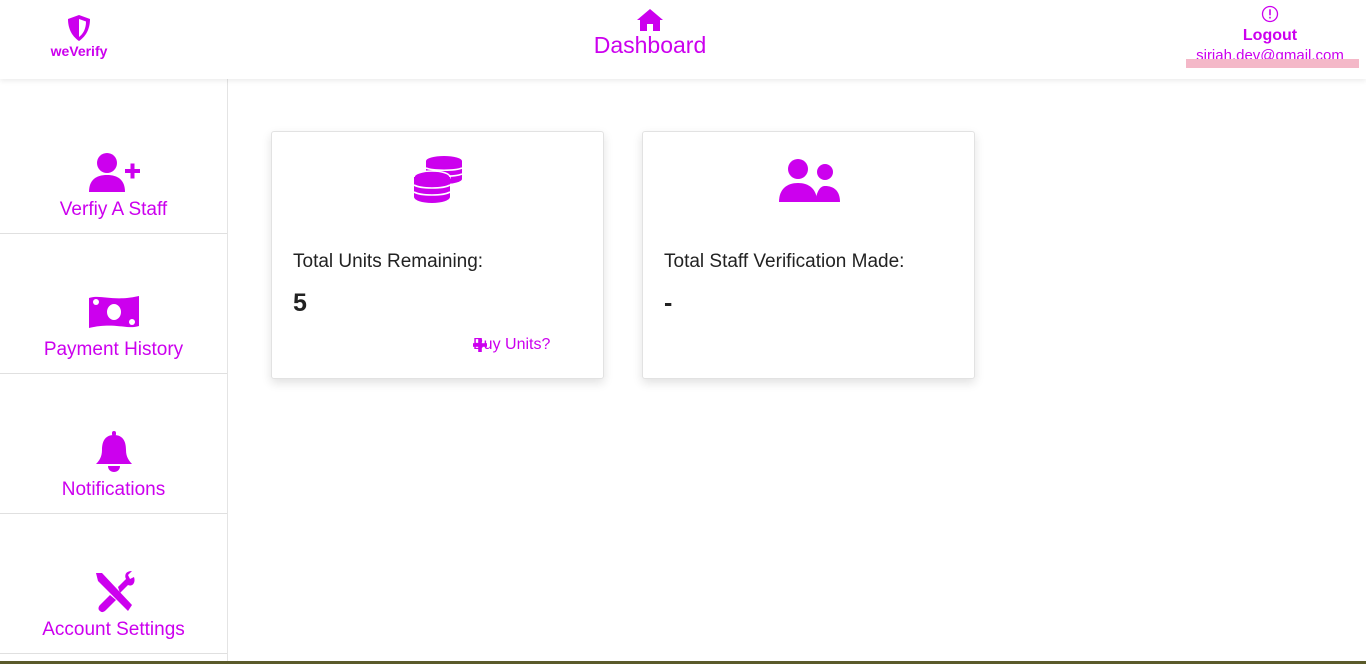 The width and height of the screenshot is (1366, 664). I want to click on user-panel: Logout sirjah.dev@gmail.com, so click(1270, 33).